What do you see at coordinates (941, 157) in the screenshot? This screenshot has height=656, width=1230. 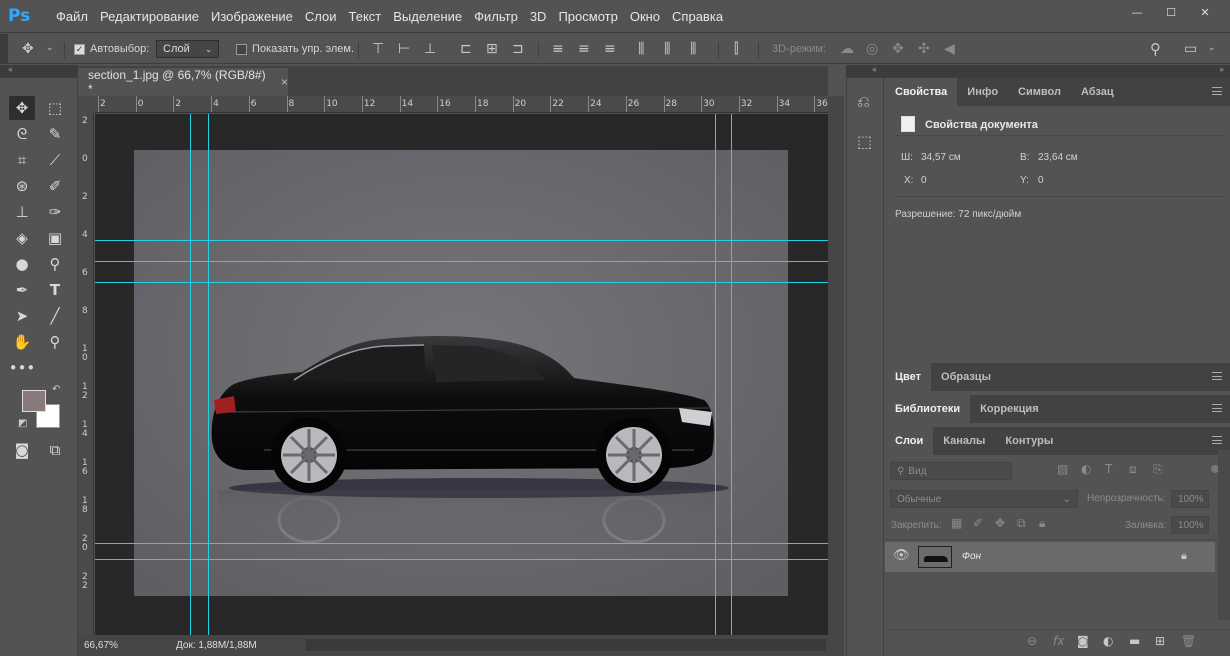 I see `width-value: 34,57 см` at bounding box center [941, 157].